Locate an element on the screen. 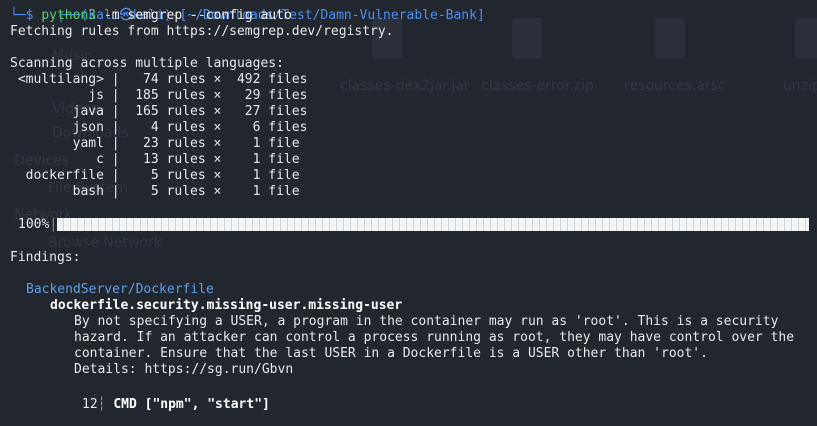 The width and height of the screenshot is (817, 426). progress-label: 100% is located at coordinates (34, 224).